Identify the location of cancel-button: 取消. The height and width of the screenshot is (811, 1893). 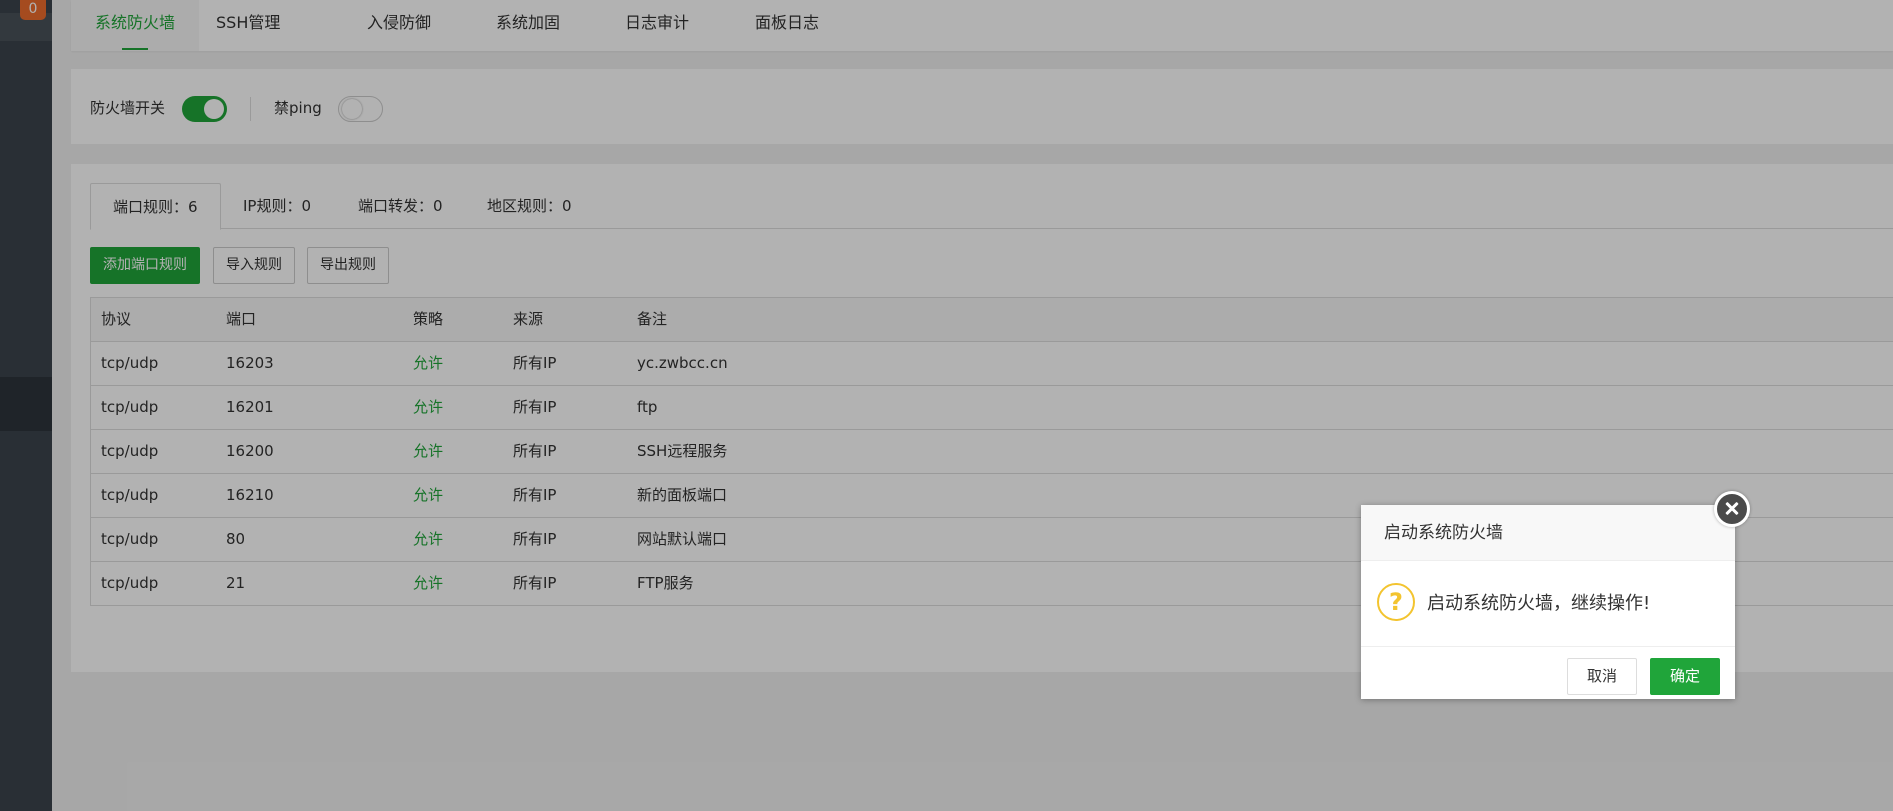
(1602, 676).